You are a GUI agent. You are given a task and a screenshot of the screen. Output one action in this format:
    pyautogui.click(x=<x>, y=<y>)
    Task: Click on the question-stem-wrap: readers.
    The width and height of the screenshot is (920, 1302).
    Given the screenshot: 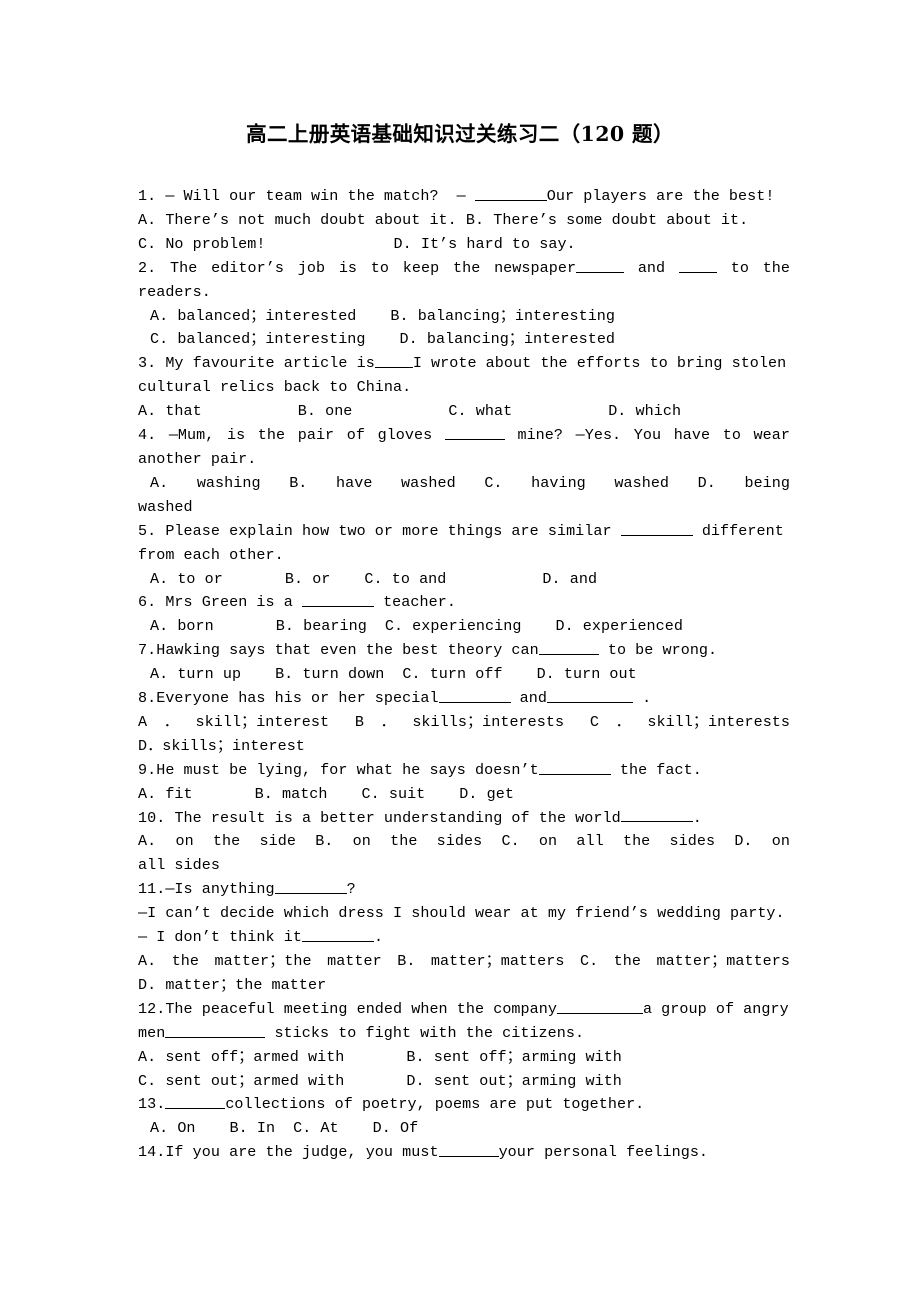 What is the action you would take?
    pyautogui.click(x=174, y=291)
    